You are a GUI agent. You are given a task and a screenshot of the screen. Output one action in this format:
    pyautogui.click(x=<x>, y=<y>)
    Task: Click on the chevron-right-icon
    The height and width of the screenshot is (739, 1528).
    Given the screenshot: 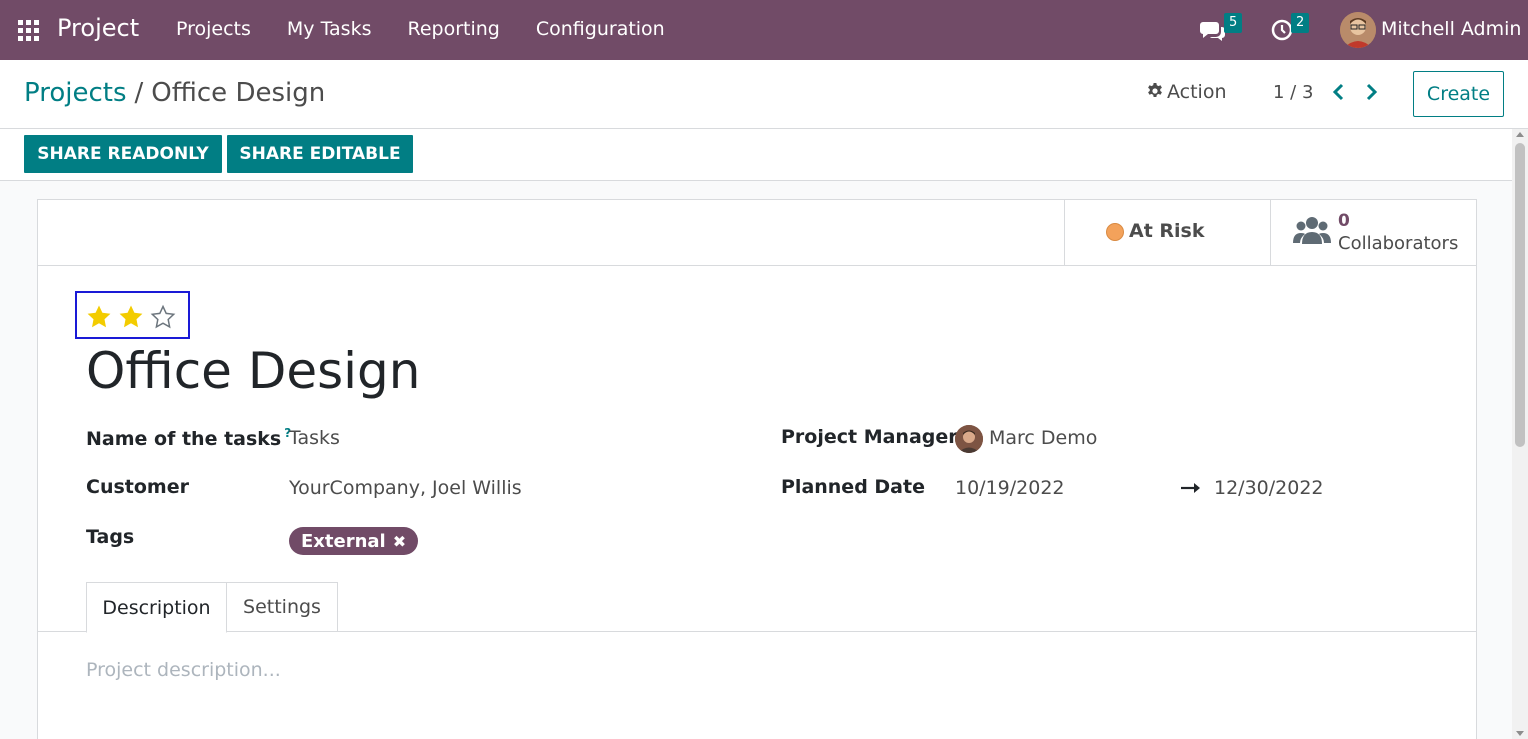 What is the action you would take?
    pyautogui.click(x=1371, y=92)
    